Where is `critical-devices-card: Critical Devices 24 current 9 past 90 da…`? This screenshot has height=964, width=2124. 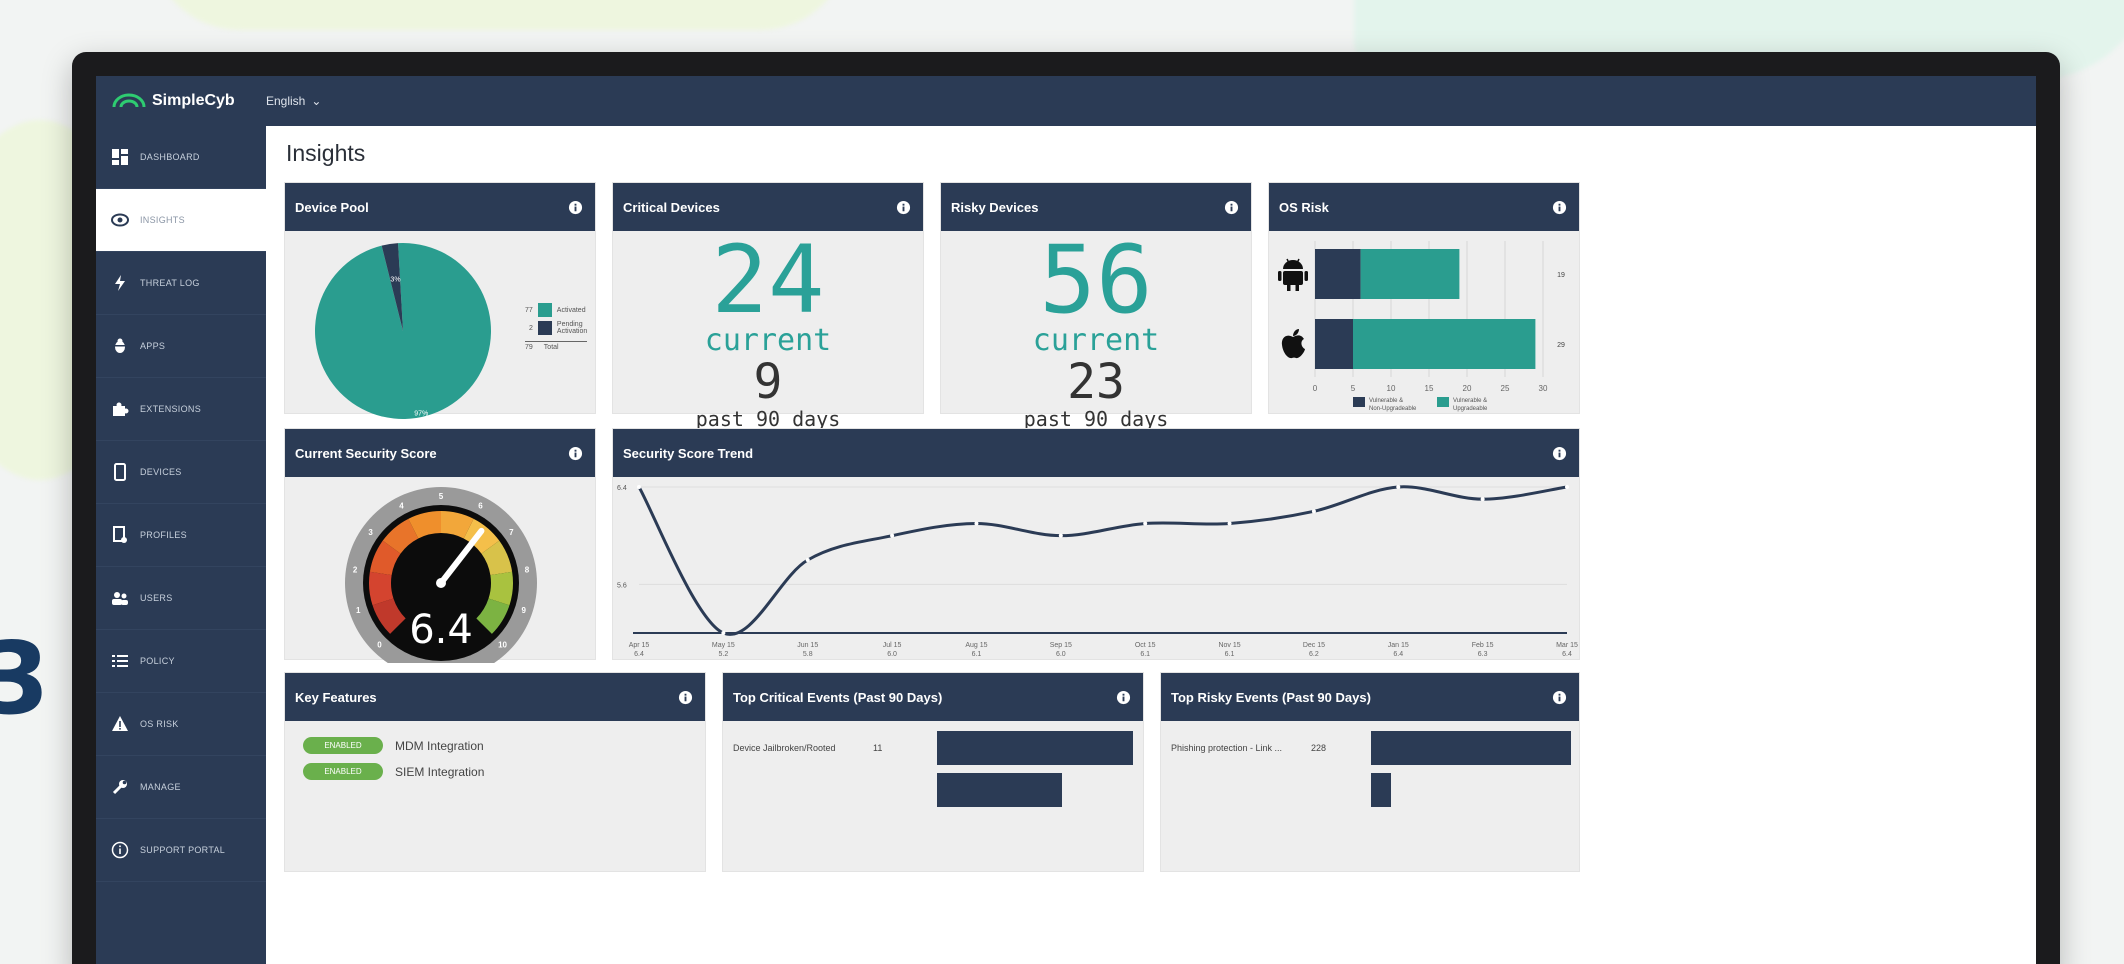
critical-devices-card: Critical Devices 24 current 9 past 90 da… is located at coordinates (768, 306).